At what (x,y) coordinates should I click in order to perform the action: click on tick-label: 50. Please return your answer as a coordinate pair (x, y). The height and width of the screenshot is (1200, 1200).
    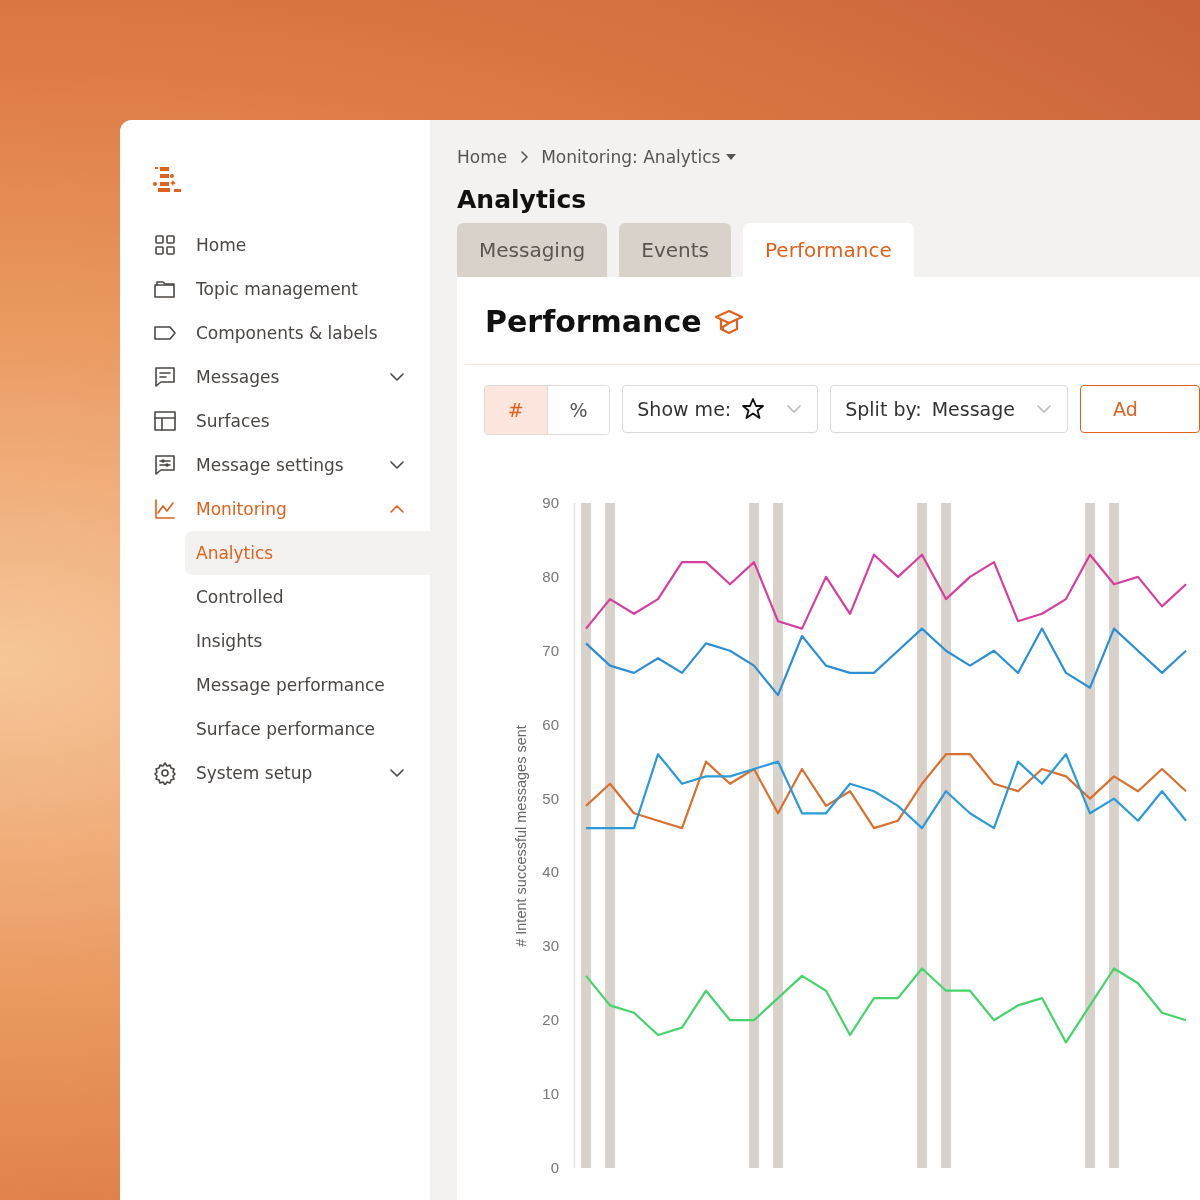
    Looking at the image, I should click on (550, 798).